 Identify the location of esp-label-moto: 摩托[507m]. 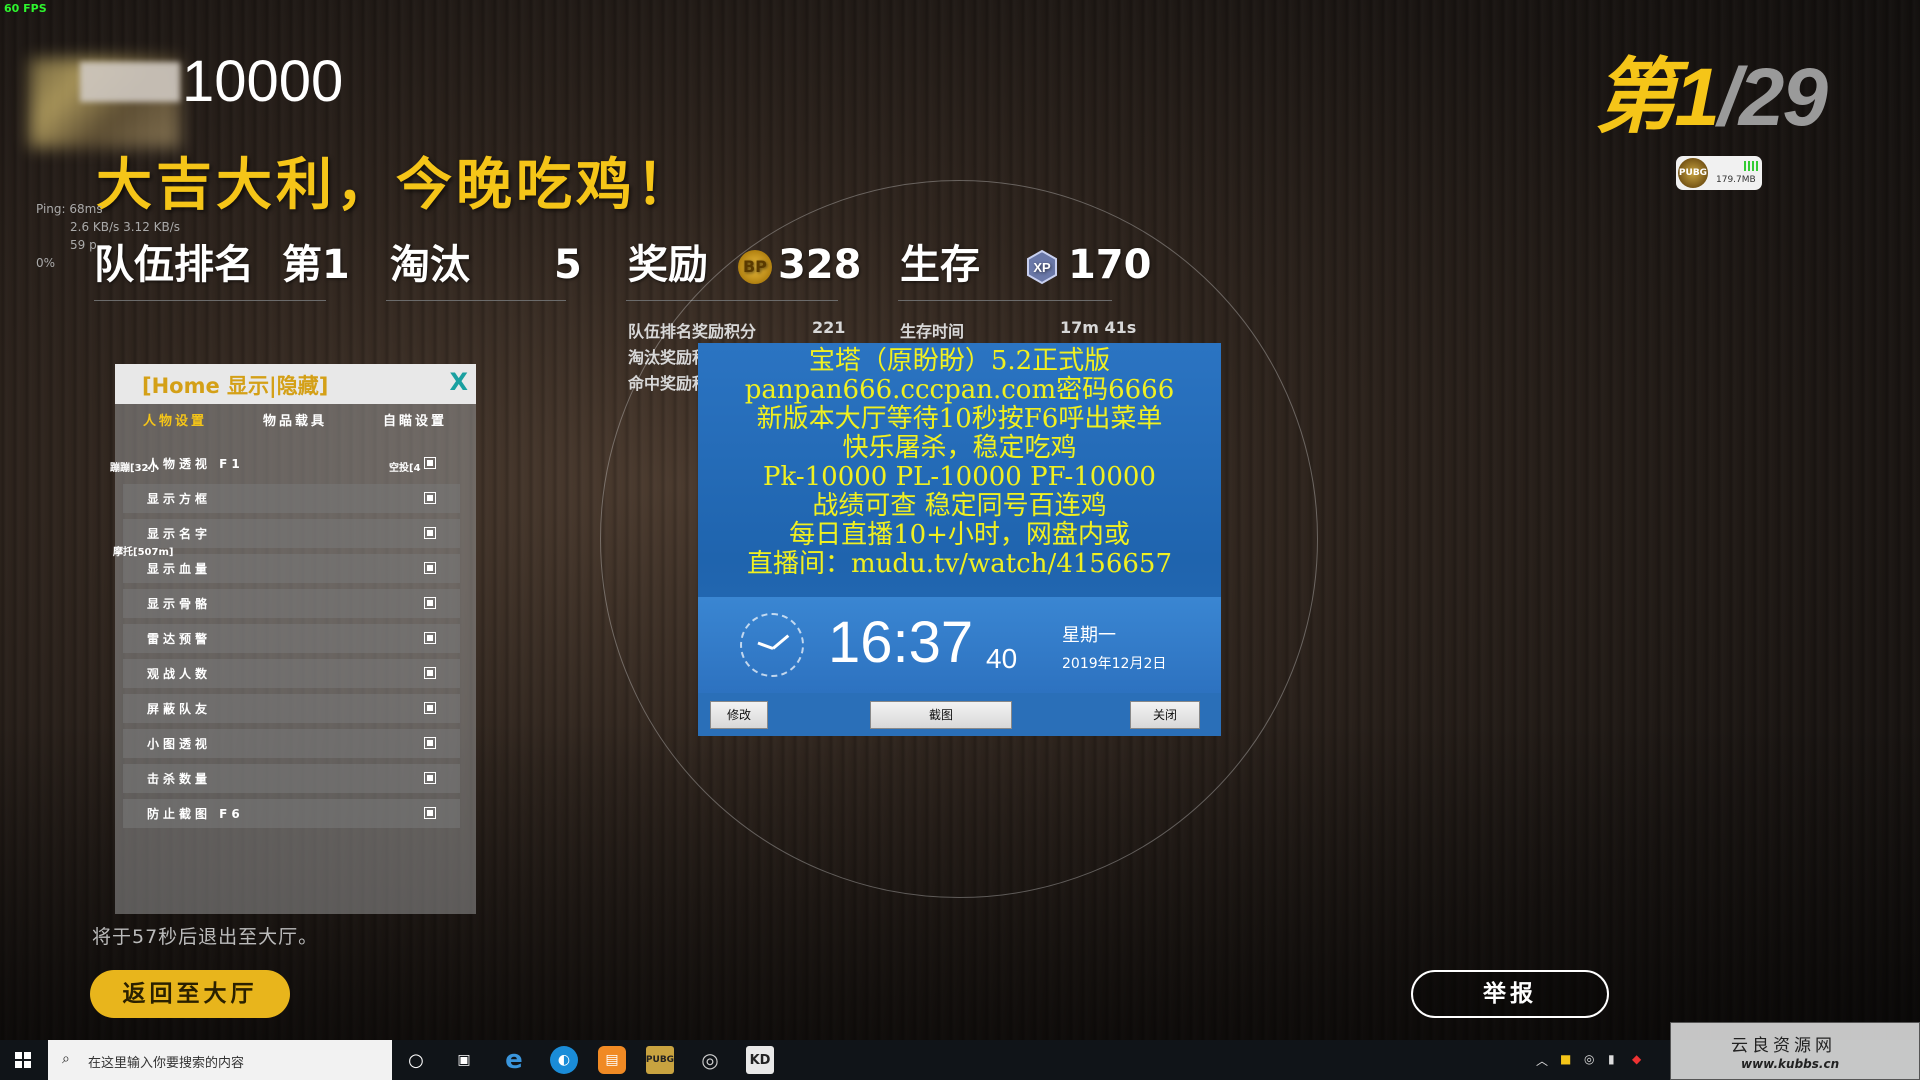
(143, 552).